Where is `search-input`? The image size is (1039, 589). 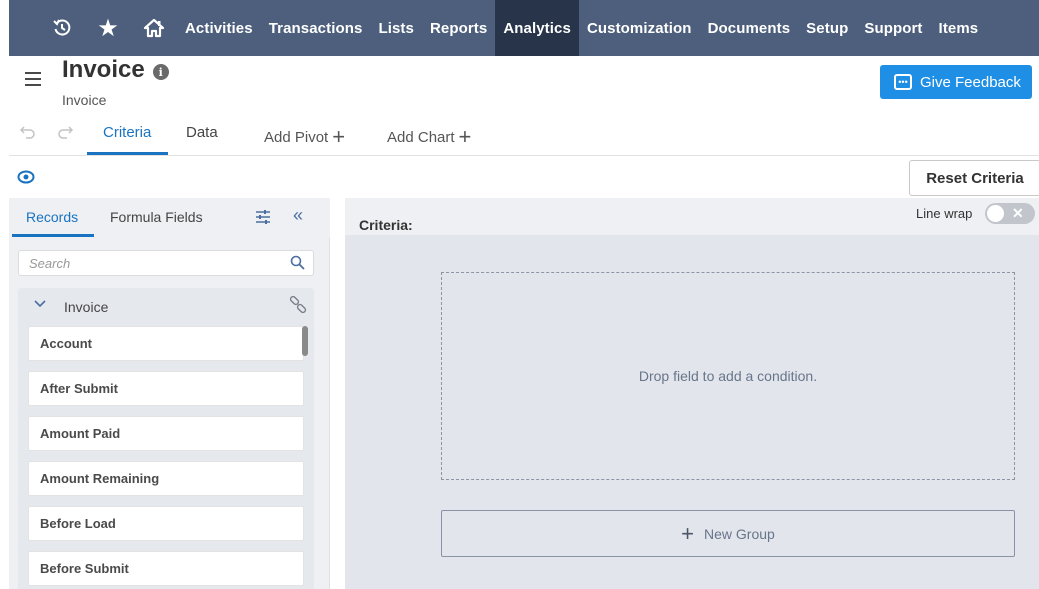 search-input is located at coordinates (144, 263).